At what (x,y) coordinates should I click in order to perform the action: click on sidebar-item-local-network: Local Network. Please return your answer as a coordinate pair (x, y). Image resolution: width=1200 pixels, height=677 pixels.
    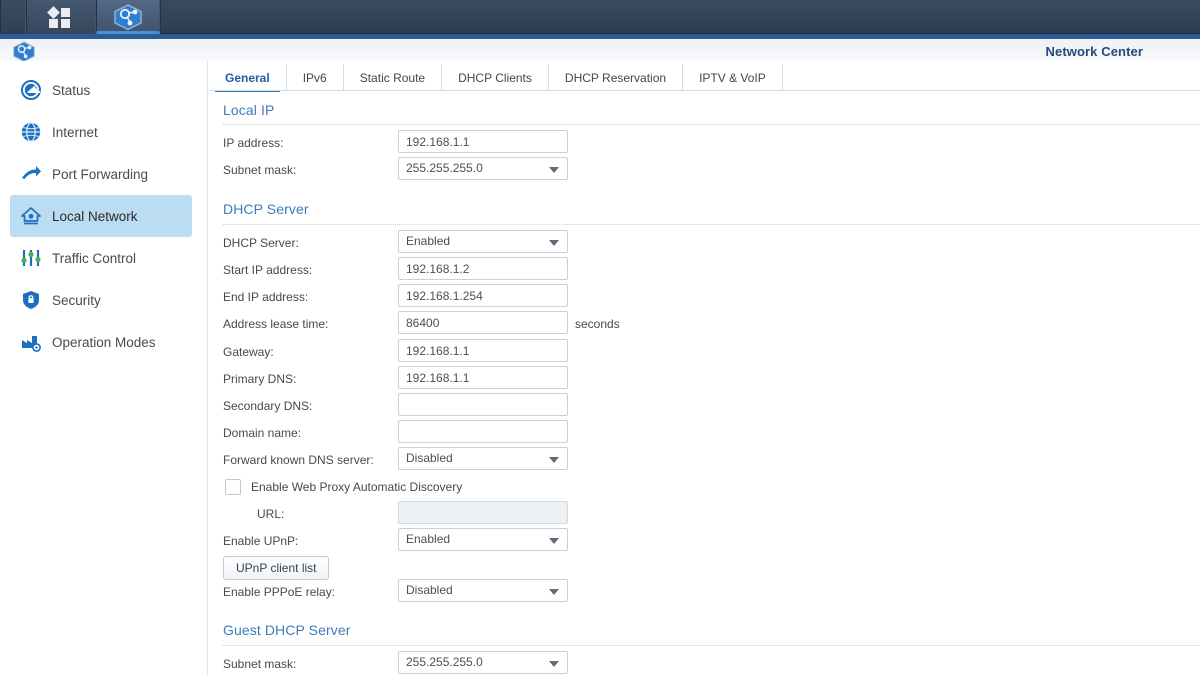
    Looking at the image, I should click on (101, 216).